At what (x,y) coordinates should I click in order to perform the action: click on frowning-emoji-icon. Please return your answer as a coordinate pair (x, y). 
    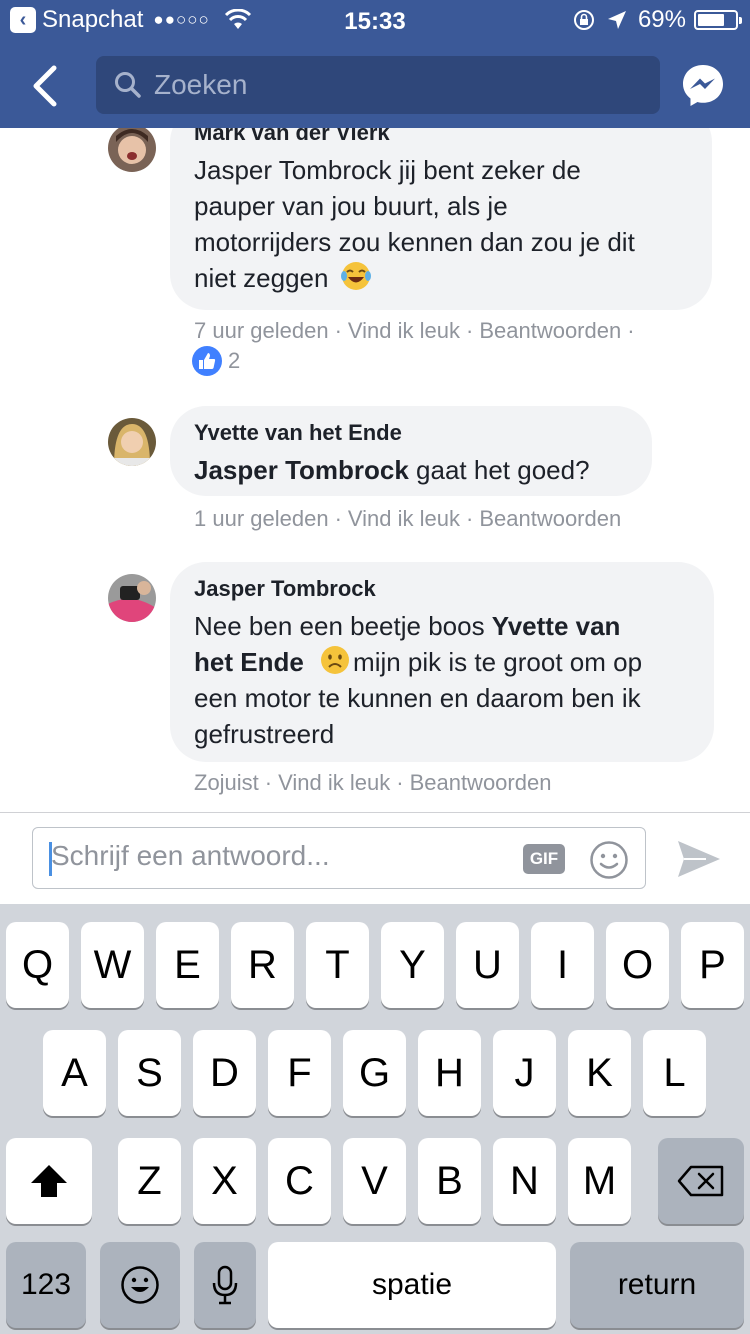
    Looking at the image, I should click on (335, 660).